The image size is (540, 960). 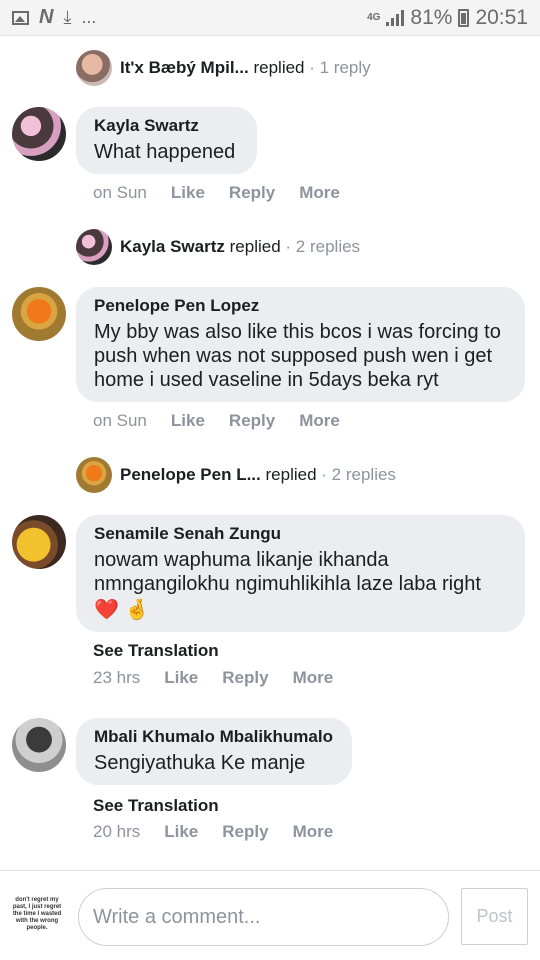 What do you see at coordinates (213, 832) in the screenshot?
I see `comment-actions: 20 hrs Like Reply More` at bounding box center [213, 832].